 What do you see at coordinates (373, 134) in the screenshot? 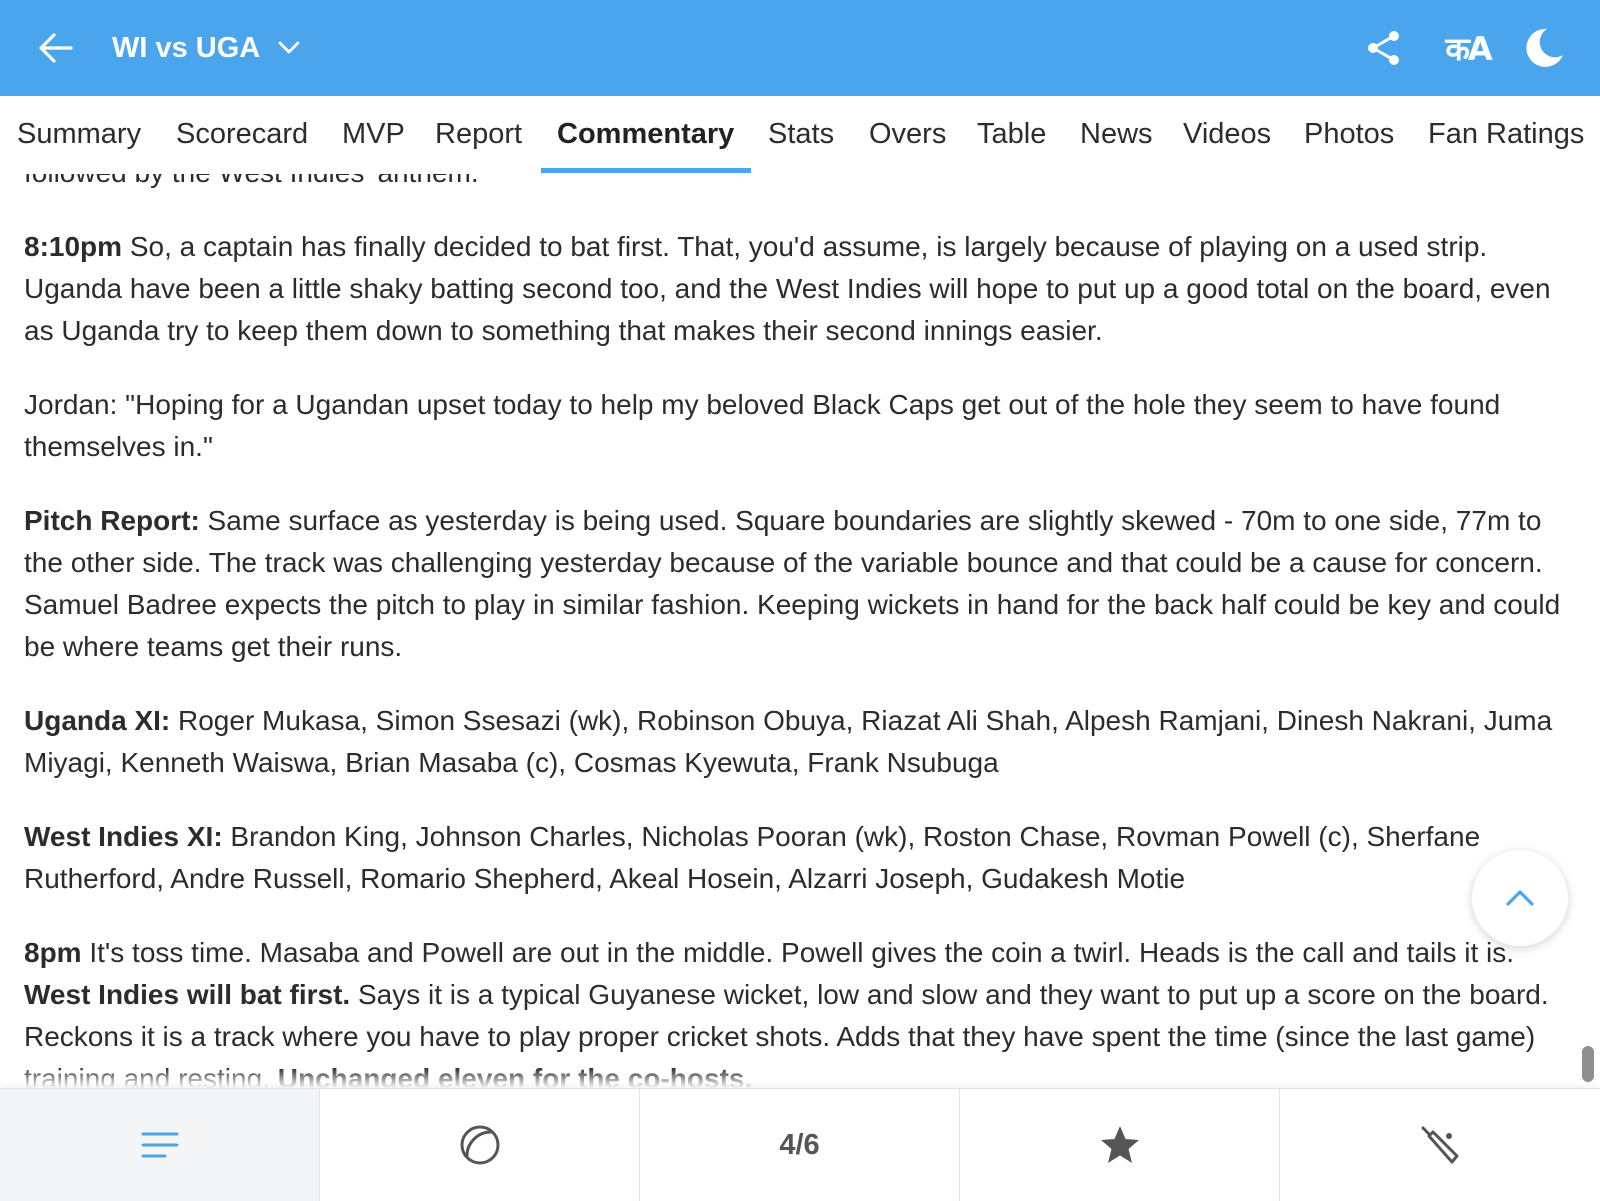
I see `tab-mvp: MVP` at bounding box center [373, 134].